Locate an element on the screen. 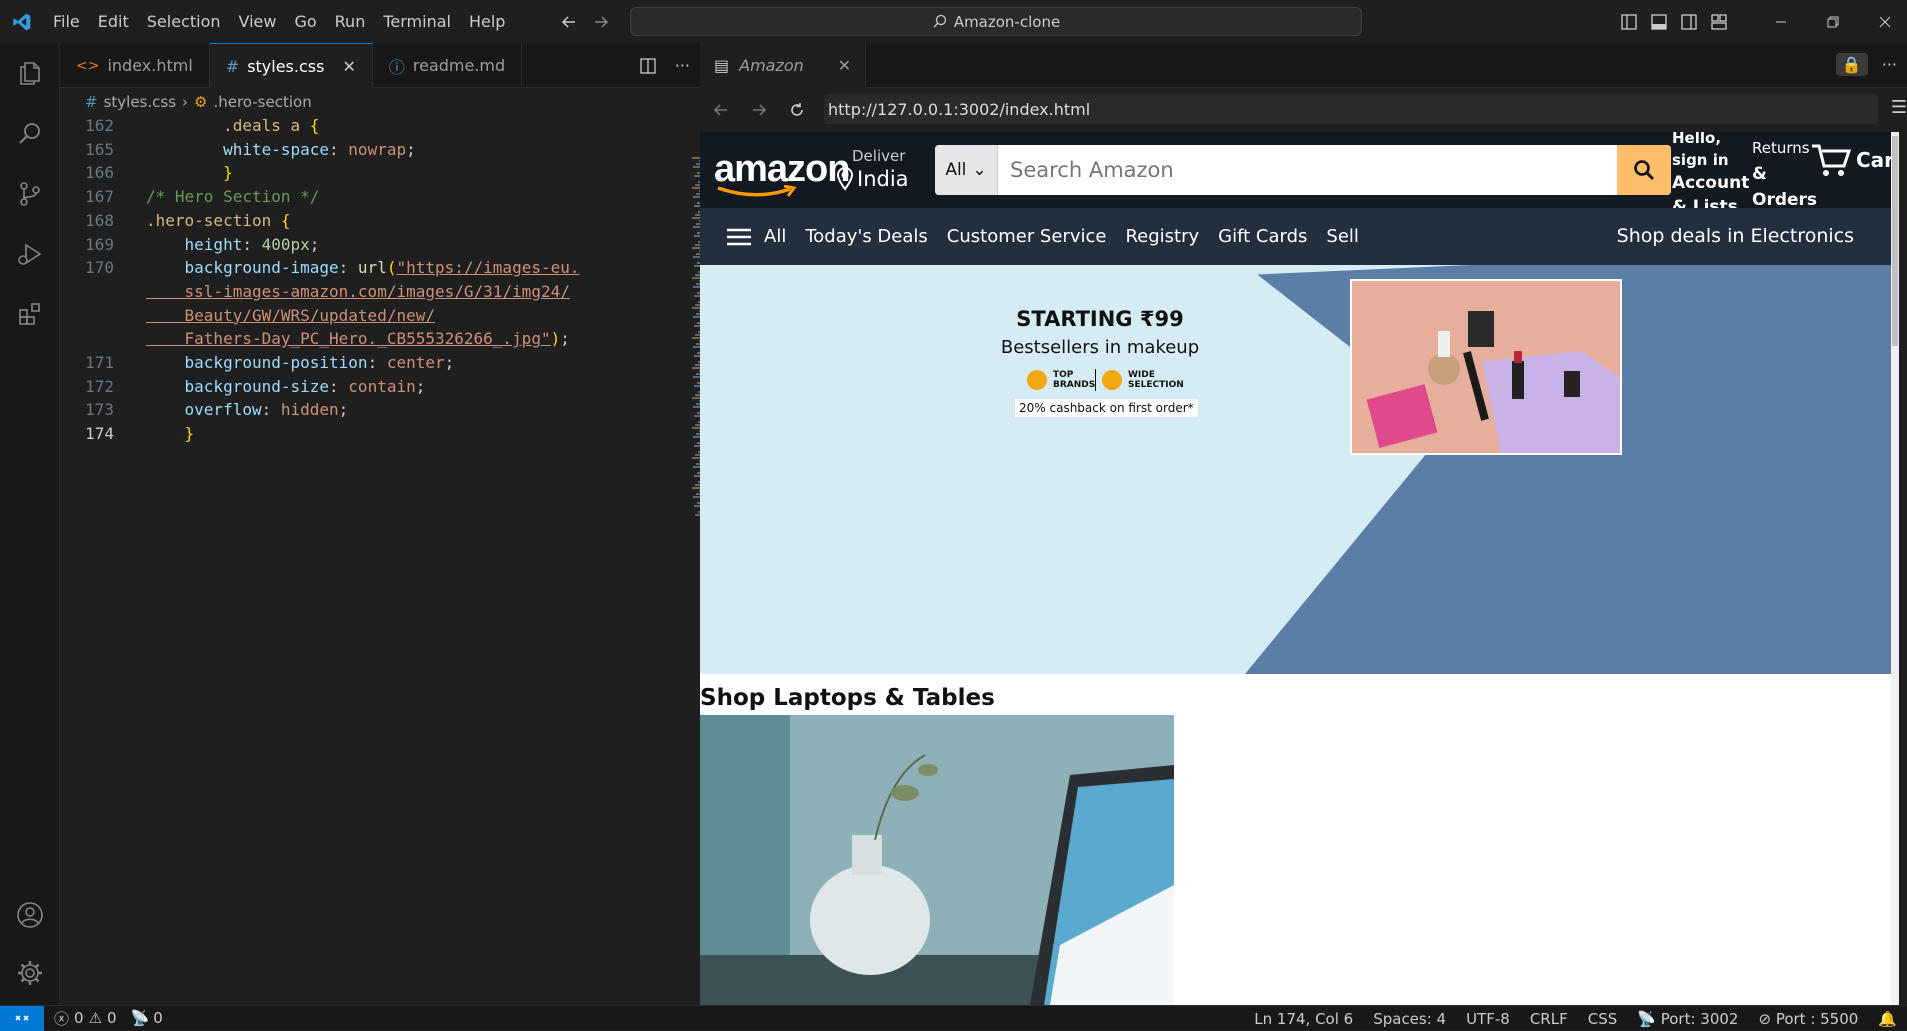 Image resolution: width=1907 pixels, height=1031 pixels. symbol-class-icon: ⚙ is located at coordinates (201, 102).